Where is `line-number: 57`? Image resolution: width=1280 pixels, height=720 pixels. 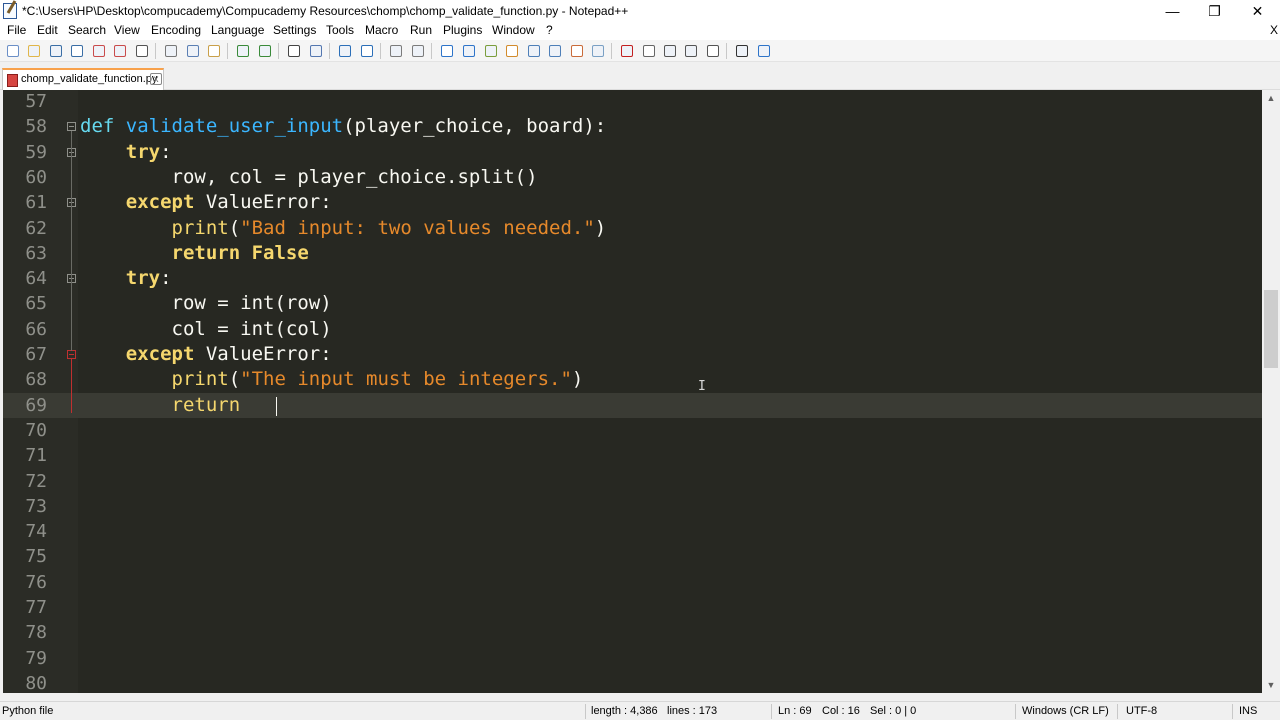
line-number: 57 is located at coordinates (36, 101).